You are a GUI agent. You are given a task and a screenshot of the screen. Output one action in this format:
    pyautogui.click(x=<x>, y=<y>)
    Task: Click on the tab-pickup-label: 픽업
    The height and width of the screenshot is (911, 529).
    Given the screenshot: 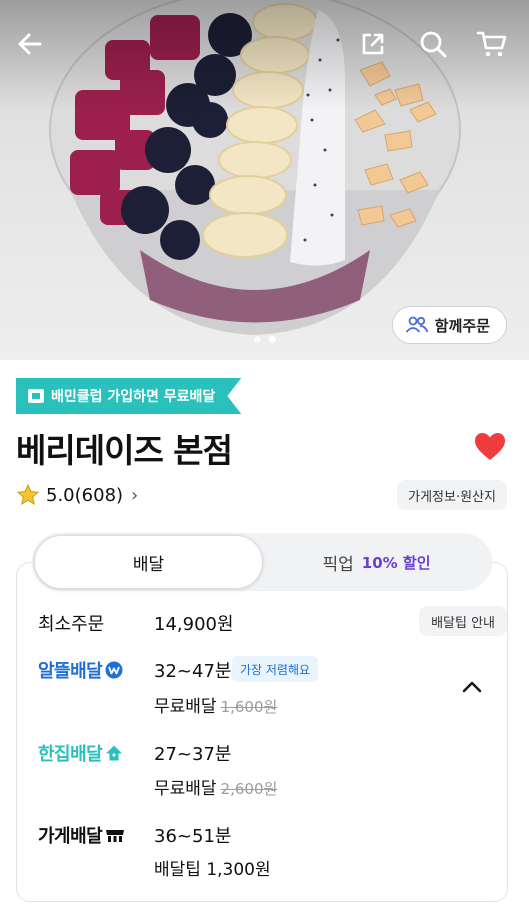 What is the action you would take?
    pyautogui.click(x=338, y=564)
    